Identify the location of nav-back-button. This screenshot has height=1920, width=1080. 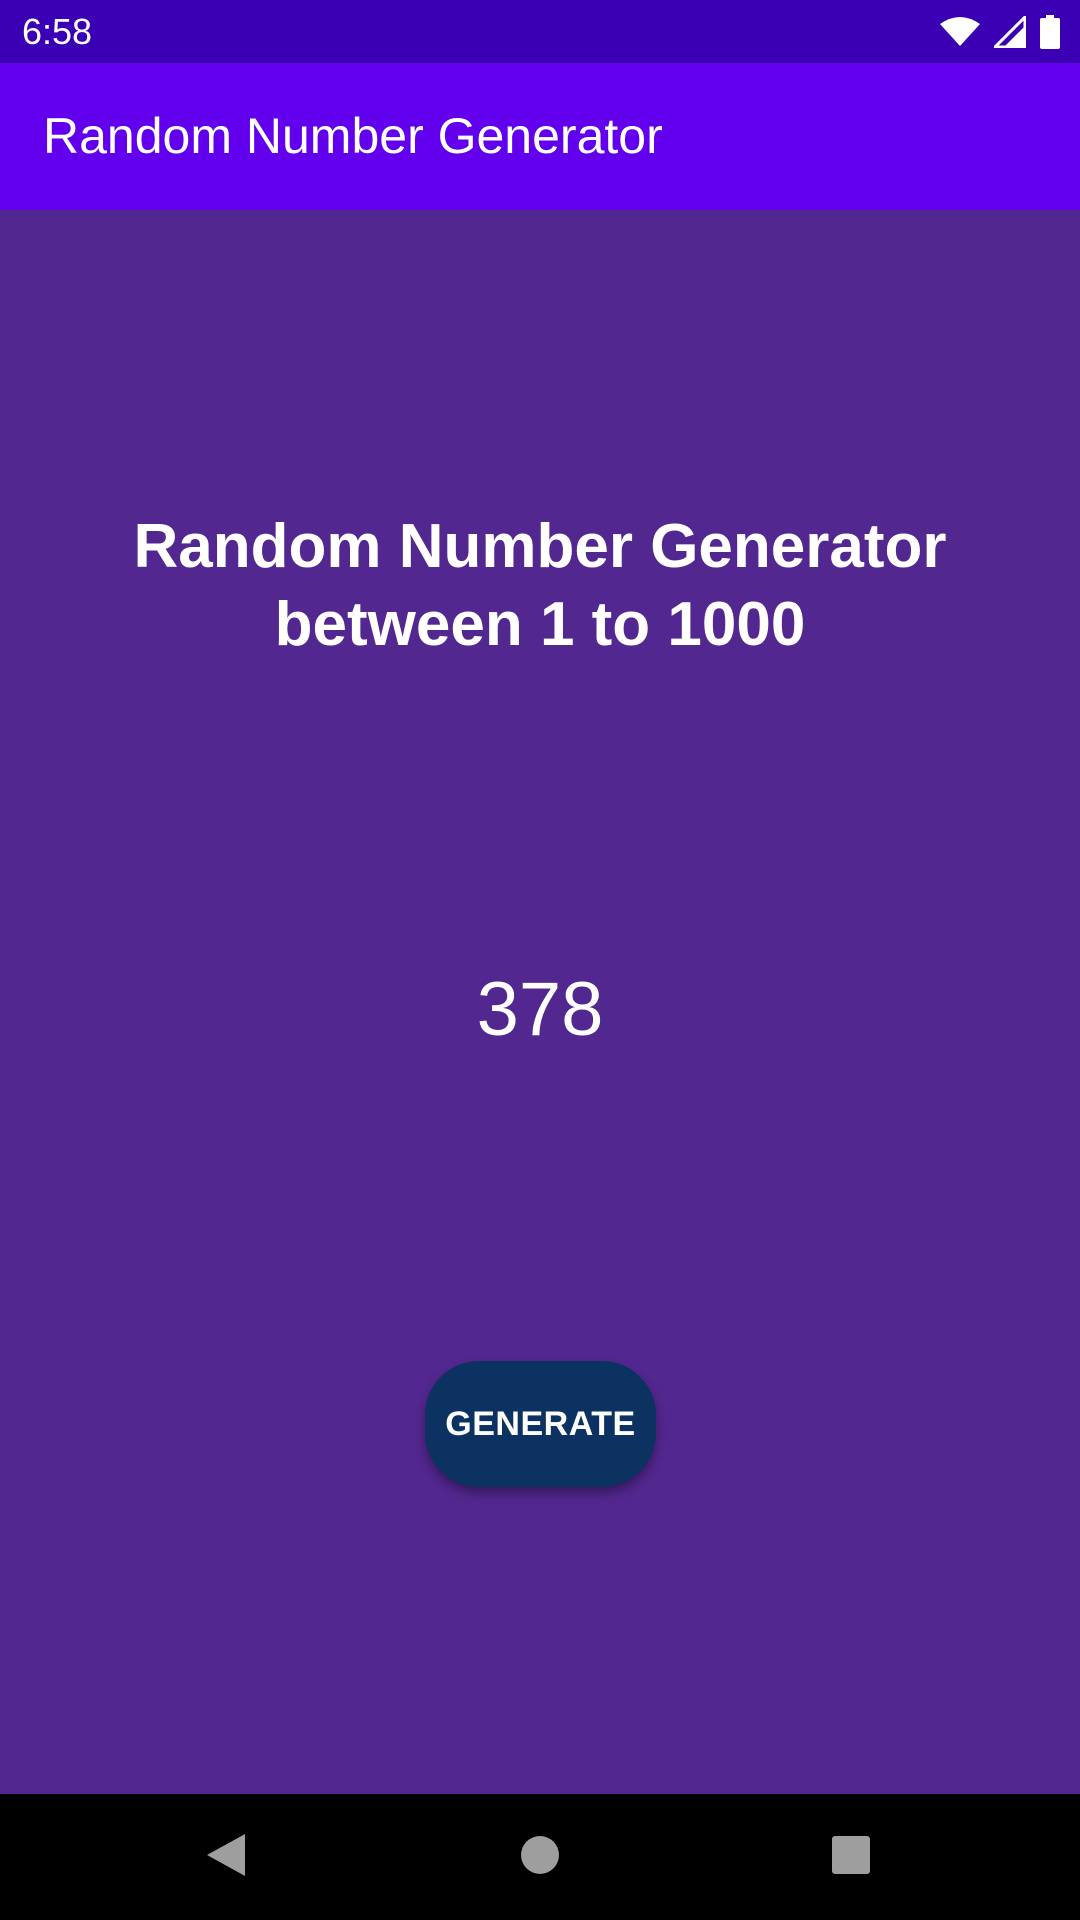
(226, 1857).